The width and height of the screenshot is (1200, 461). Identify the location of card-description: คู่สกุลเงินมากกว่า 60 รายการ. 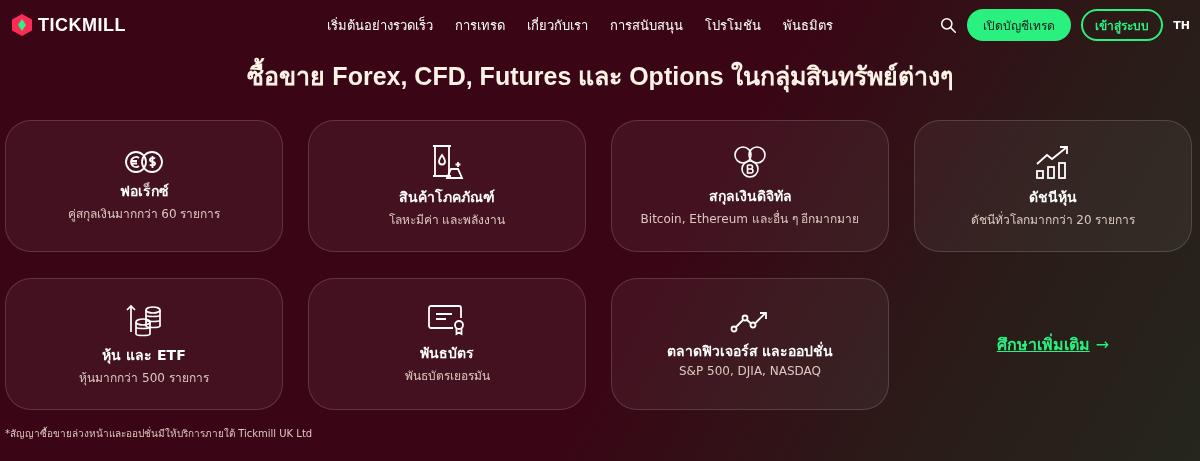
(144, 214).